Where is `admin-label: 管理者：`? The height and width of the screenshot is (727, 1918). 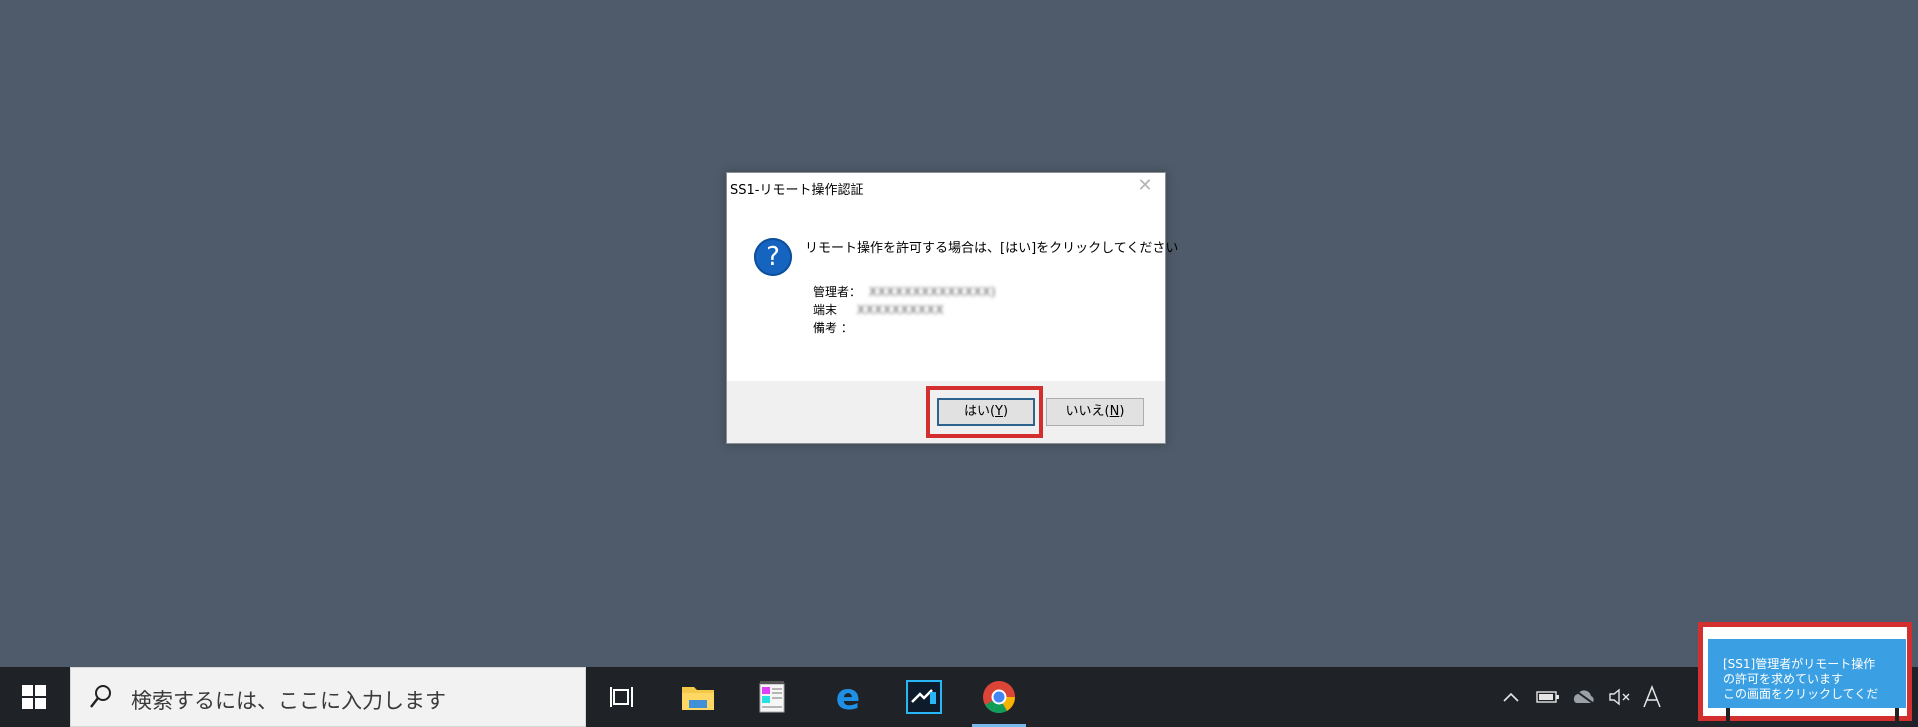
admin-label: 管理者： is located at coordinates (837, 292).